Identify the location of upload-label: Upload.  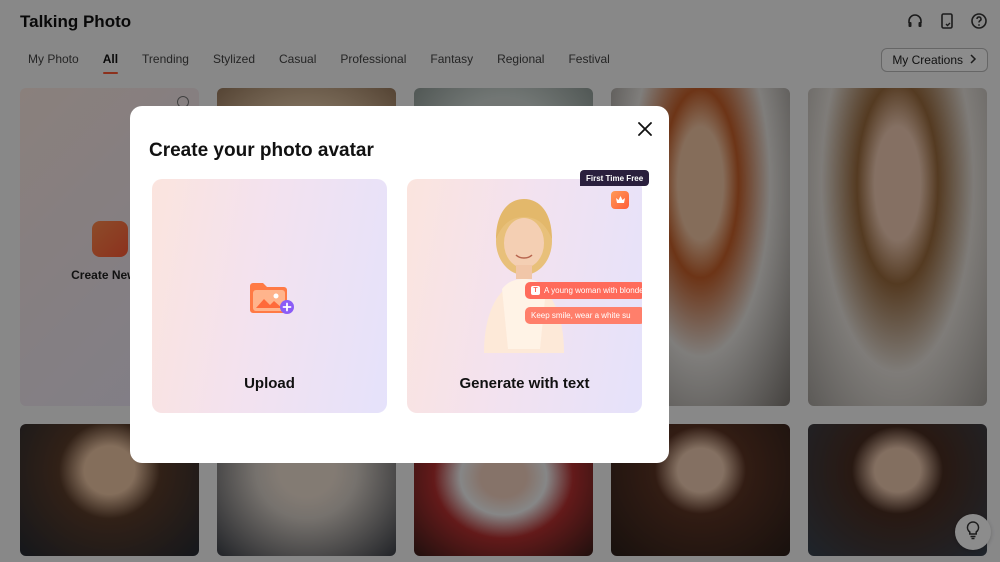
(269, 383).